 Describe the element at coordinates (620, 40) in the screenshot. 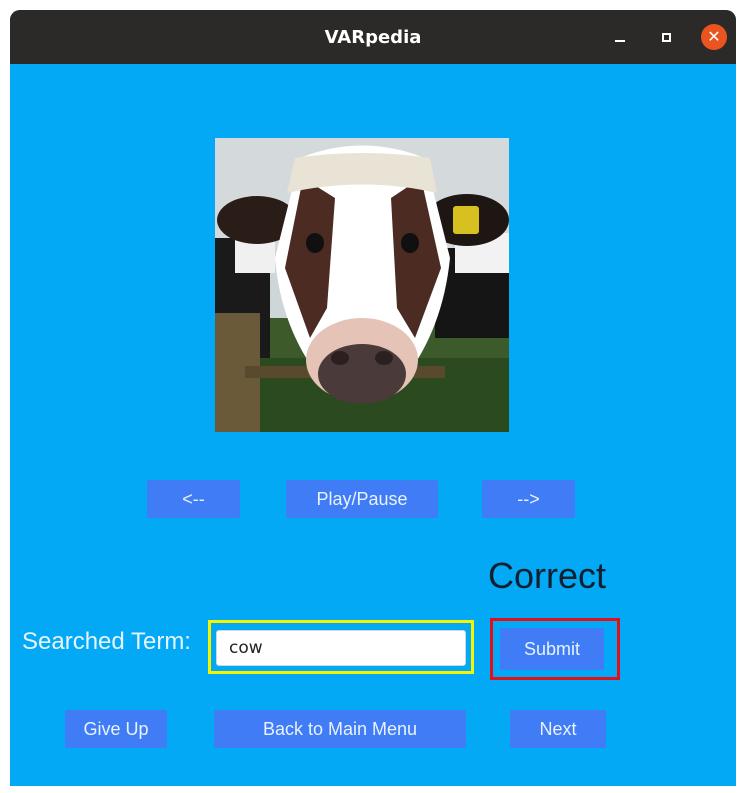

I see `minimize-icon` at that location.